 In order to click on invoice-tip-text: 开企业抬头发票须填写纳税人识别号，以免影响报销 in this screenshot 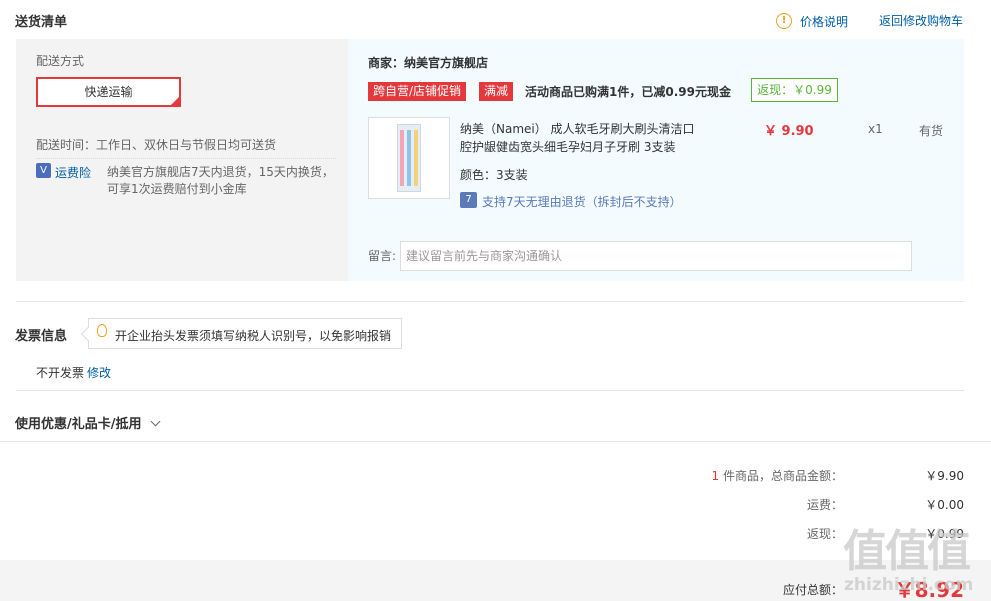, I will do `click(253, 336)`.